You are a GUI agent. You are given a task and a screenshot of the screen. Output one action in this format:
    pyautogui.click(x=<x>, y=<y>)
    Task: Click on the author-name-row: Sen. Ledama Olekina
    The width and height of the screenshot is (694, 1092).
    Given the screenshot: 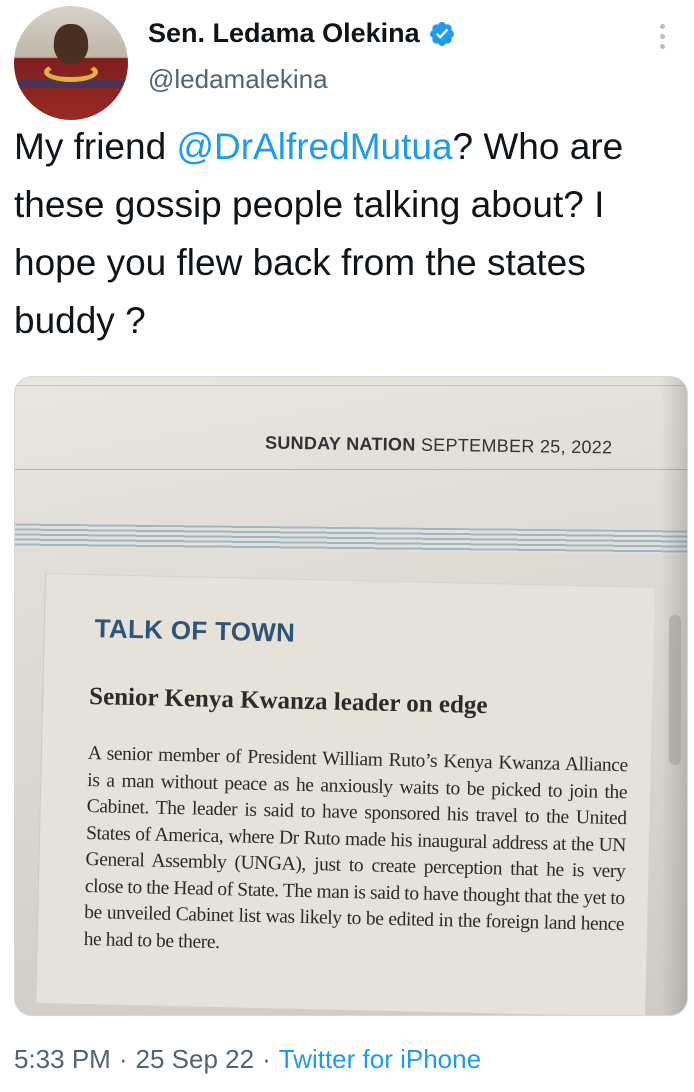 What is the action you would take?
    pyautogui.click(x=302, y=33)
    